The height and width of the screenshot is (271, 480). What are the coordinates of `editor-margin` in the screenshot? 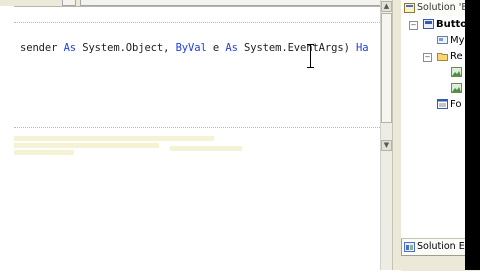 It's located at (7, 138).